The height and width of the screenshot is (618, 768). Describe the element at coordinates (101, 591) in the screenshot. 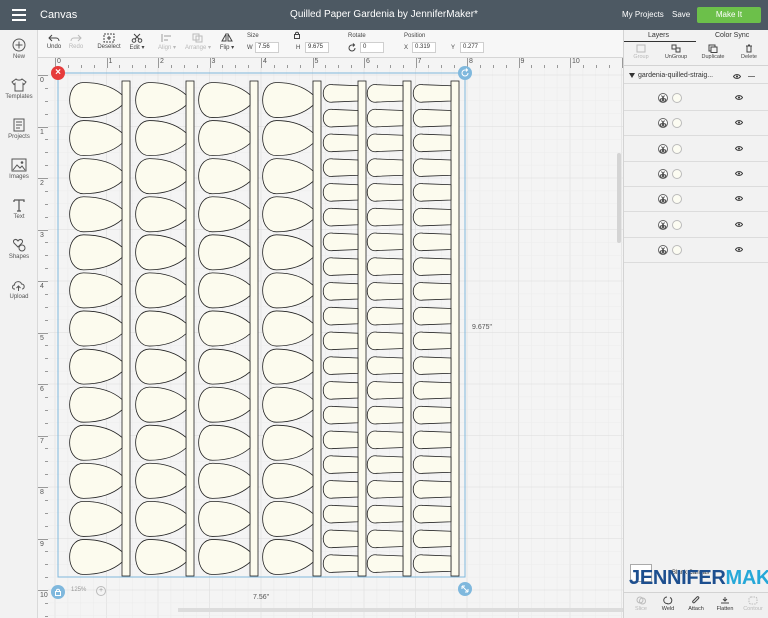

I see `zoom-in-button: +` at that location.